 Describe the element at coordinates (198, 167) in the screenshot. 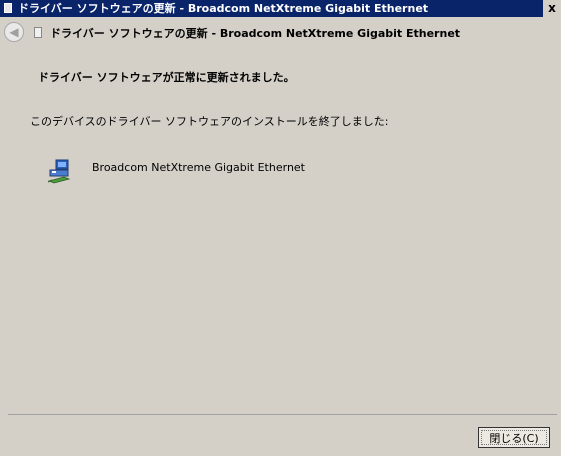

I see `device-name: Broadcom NetXtreme Gigabit Ethernet` at that location.